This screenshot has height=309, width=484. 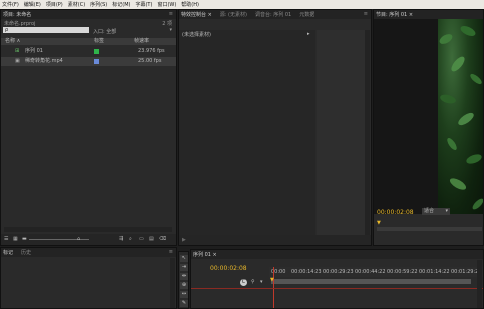 What do you see at coordinates (78, 239) in the screenshot?
I see `zoom-in-icon: ⌂` at bounding box center [78, 239].